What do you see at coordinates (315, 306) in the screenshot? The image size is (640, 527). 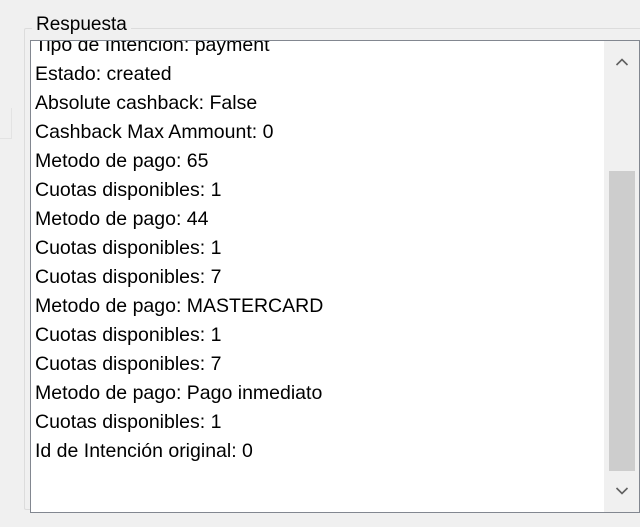 I see `response-line: Metodo de pago: MASTERCARD` at bounding box center [315, 306].